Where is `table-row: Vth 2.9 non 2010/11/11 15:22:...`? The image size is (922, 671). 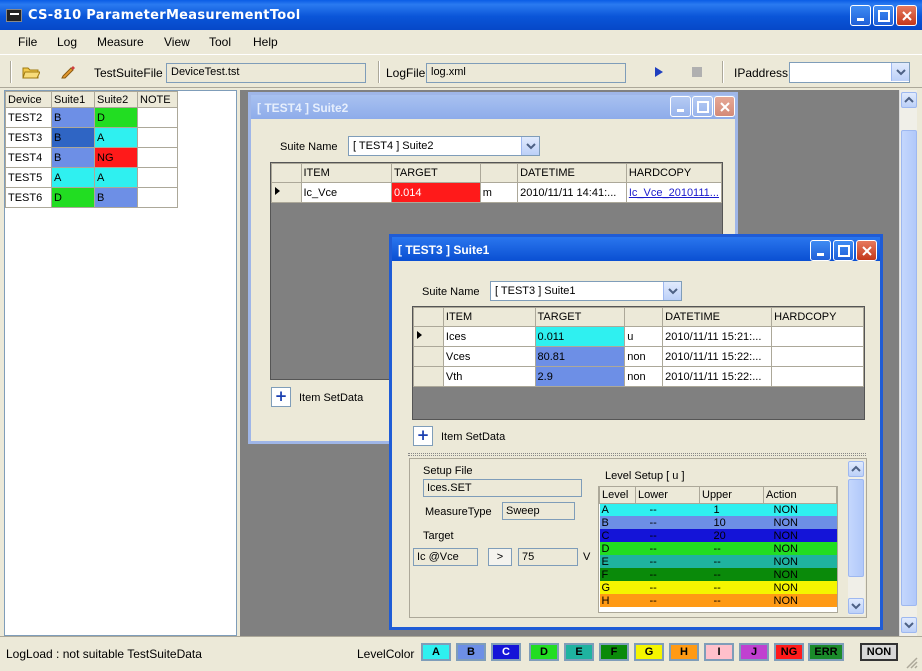 table-row: Vth 2.9 non 2010/11/11 15:22:... is located at coordinates (638, 376).